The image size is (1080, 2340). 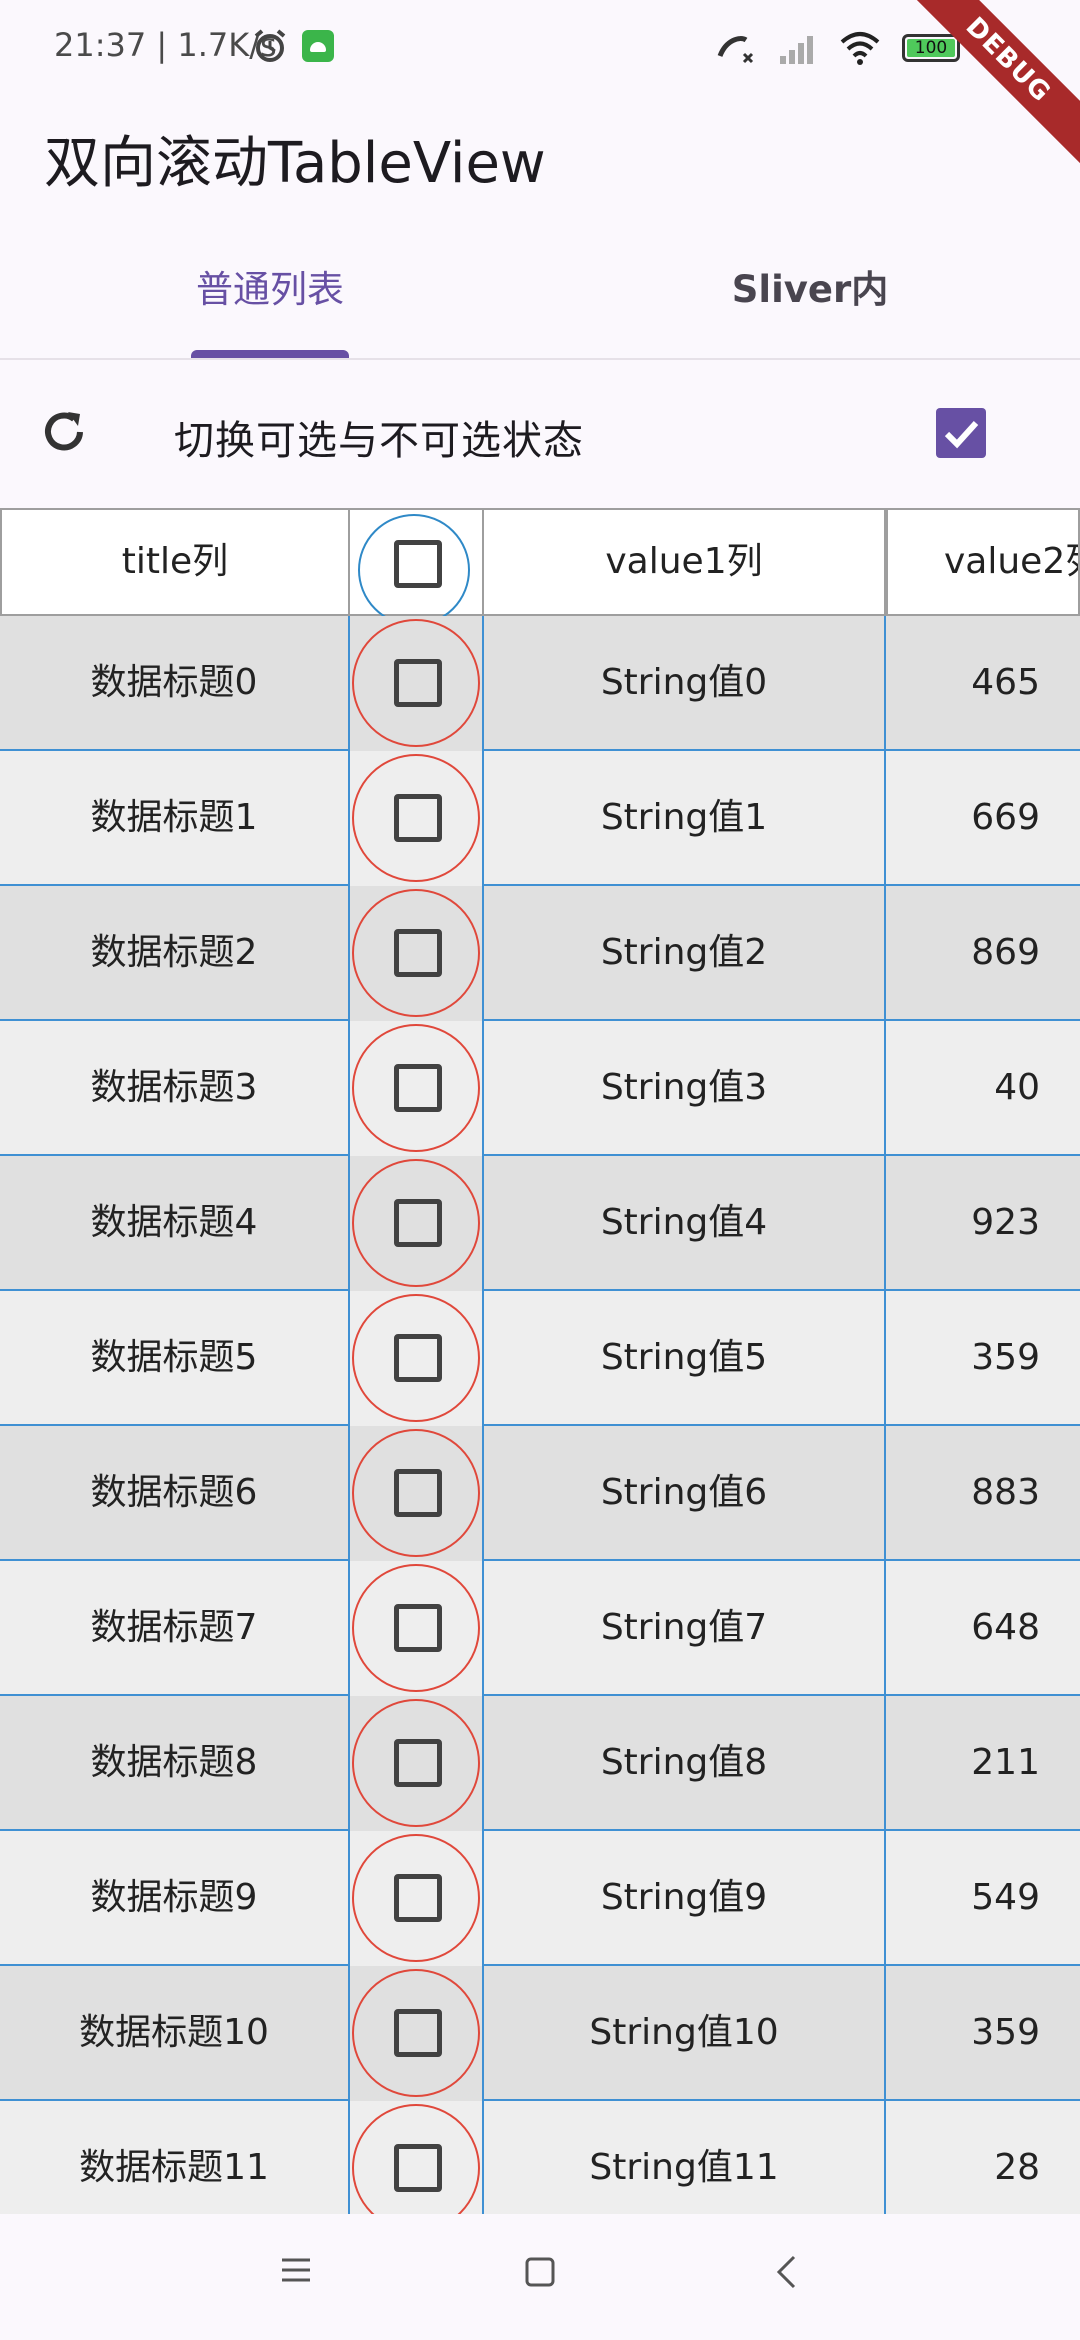 I want to click on table-cell-value2: 211, so click(x=983, y=1763).